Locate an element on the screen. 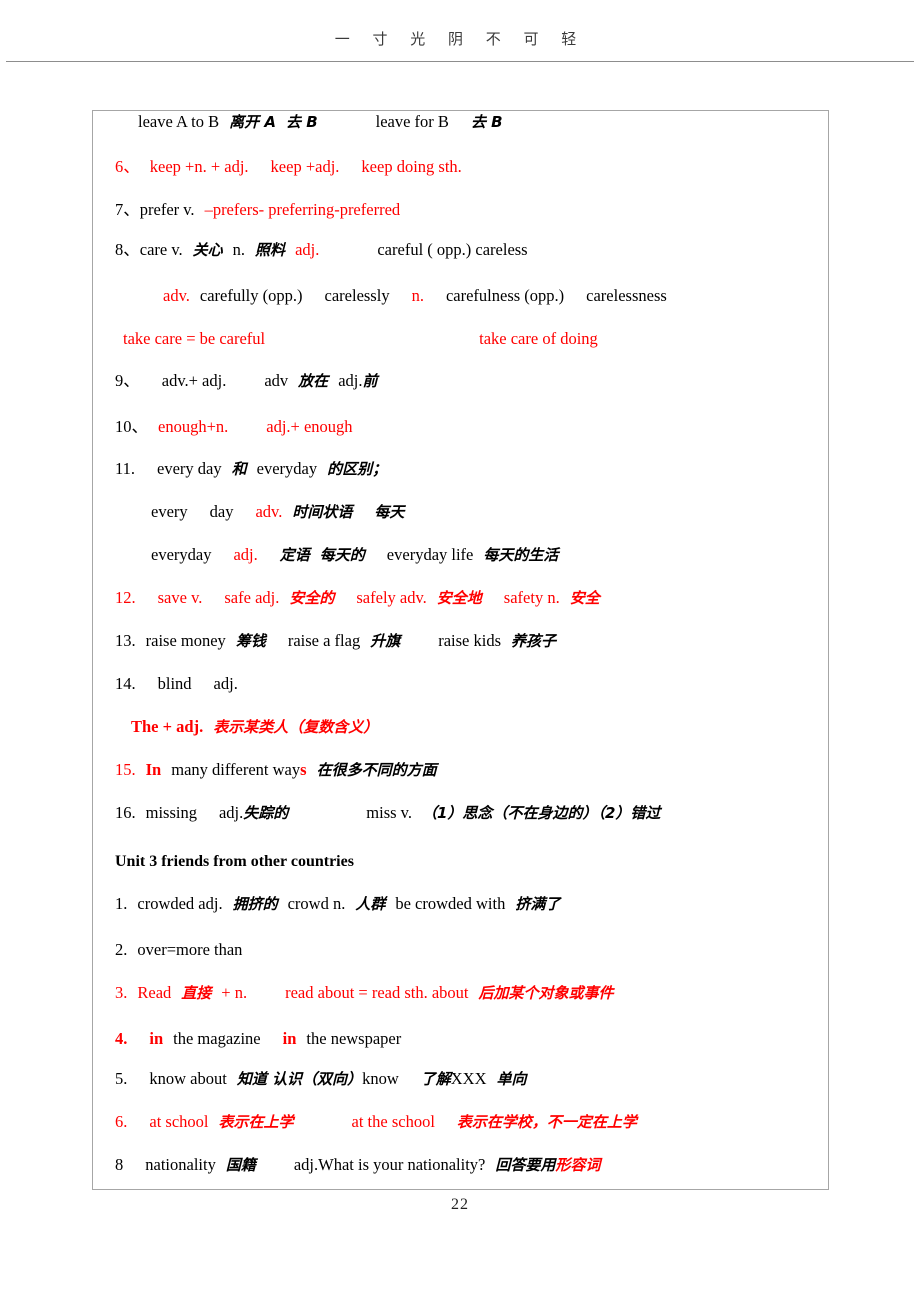 The height and width of the screenshot is (1302, 920). safely-adv: safely adv. is located at coordinates (391, 597).